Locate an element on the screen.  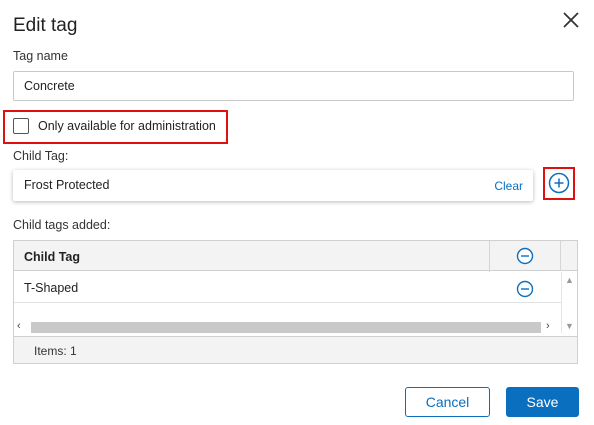
dialog-title: Edit tag is located at coordinates (45, 25).